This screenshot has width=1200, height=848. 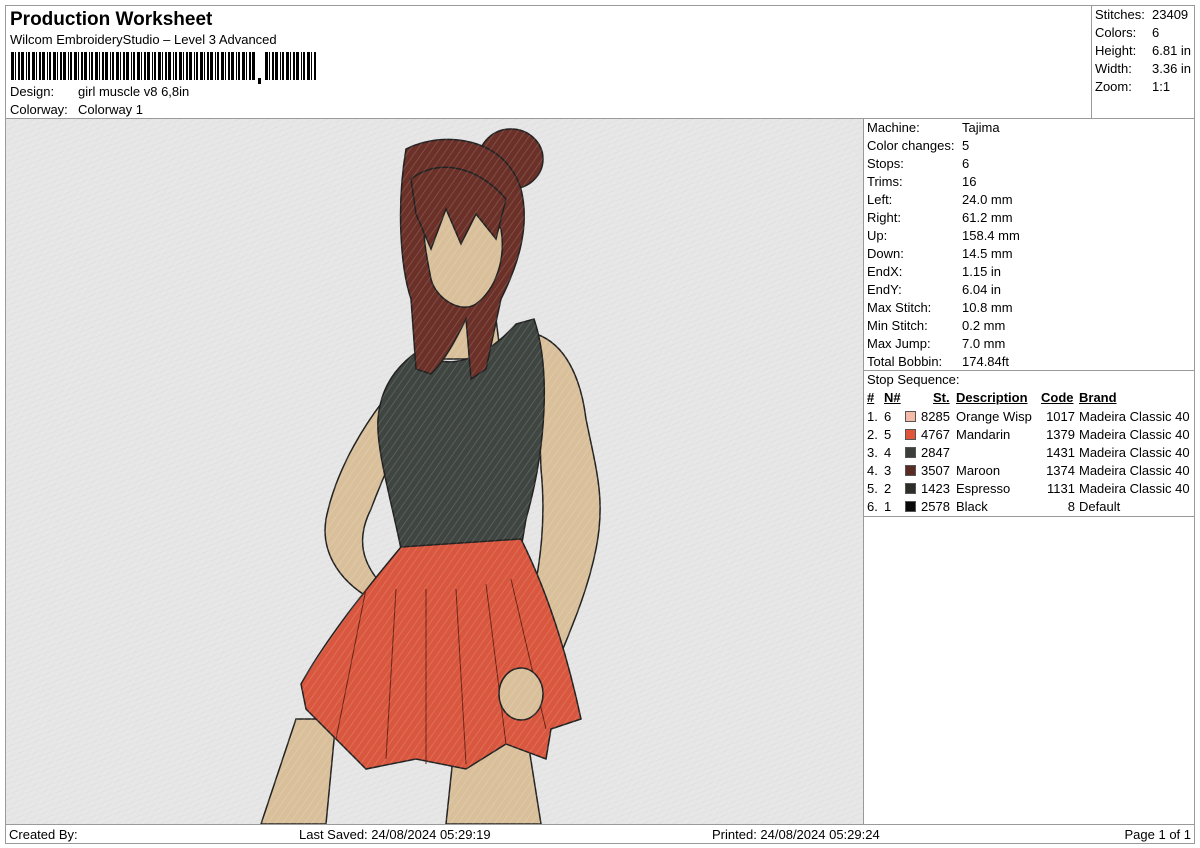 I want to click on info-trims: Trims: 16, so click(x=1027, y=182).